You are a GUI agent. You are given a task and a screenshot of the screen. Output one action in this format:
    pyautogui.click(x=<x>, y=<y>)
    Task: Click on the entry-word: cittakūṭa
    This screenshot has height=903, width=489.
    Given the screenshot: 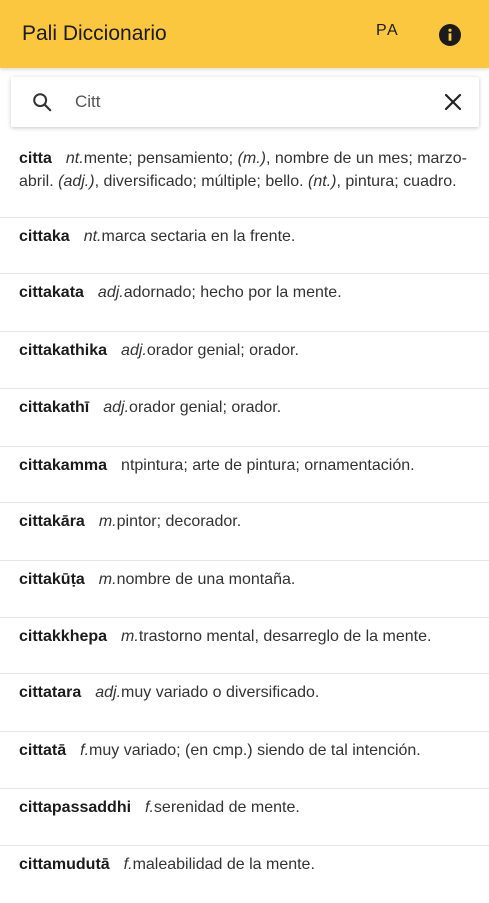 What is the action you would take?
    pyautogui.click(x=52, y=579)
    